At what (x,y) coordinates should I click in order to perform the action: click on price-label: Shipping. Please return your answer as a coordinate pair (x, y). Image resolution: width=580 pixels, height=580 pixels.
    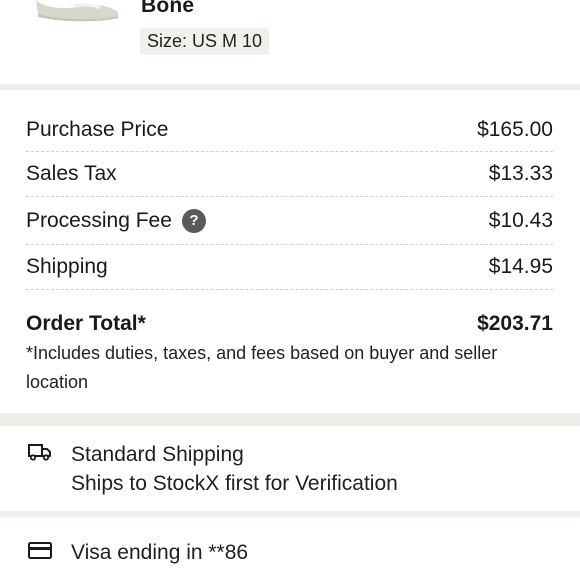
    Looking at the image, I should click on (67, 266).